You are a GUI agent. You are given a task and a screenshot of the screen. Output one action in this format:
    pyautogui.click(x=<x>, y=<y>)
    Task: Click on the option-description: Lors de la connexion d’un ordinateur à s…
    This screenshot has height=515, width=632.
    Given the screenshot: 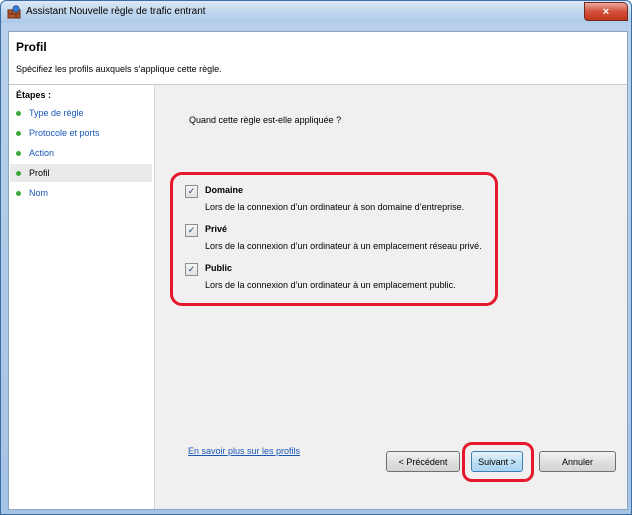 What is the action you would take?
    pyautogui.click(x=335, y=207)
    